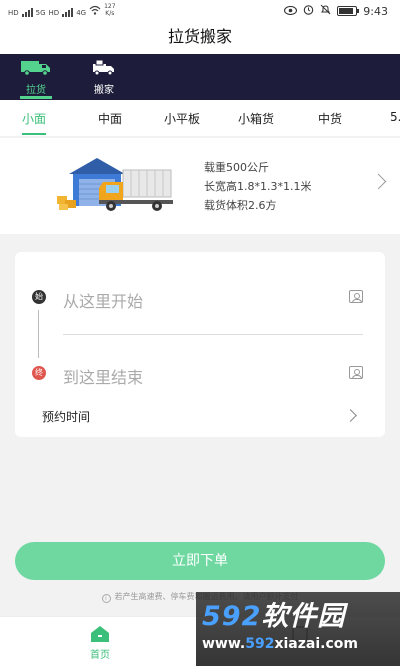  What do you see at coordinates (236, 167) in the screenshot?
I see `spec-load: 载重500公斤` at bounding box center [236, 167].